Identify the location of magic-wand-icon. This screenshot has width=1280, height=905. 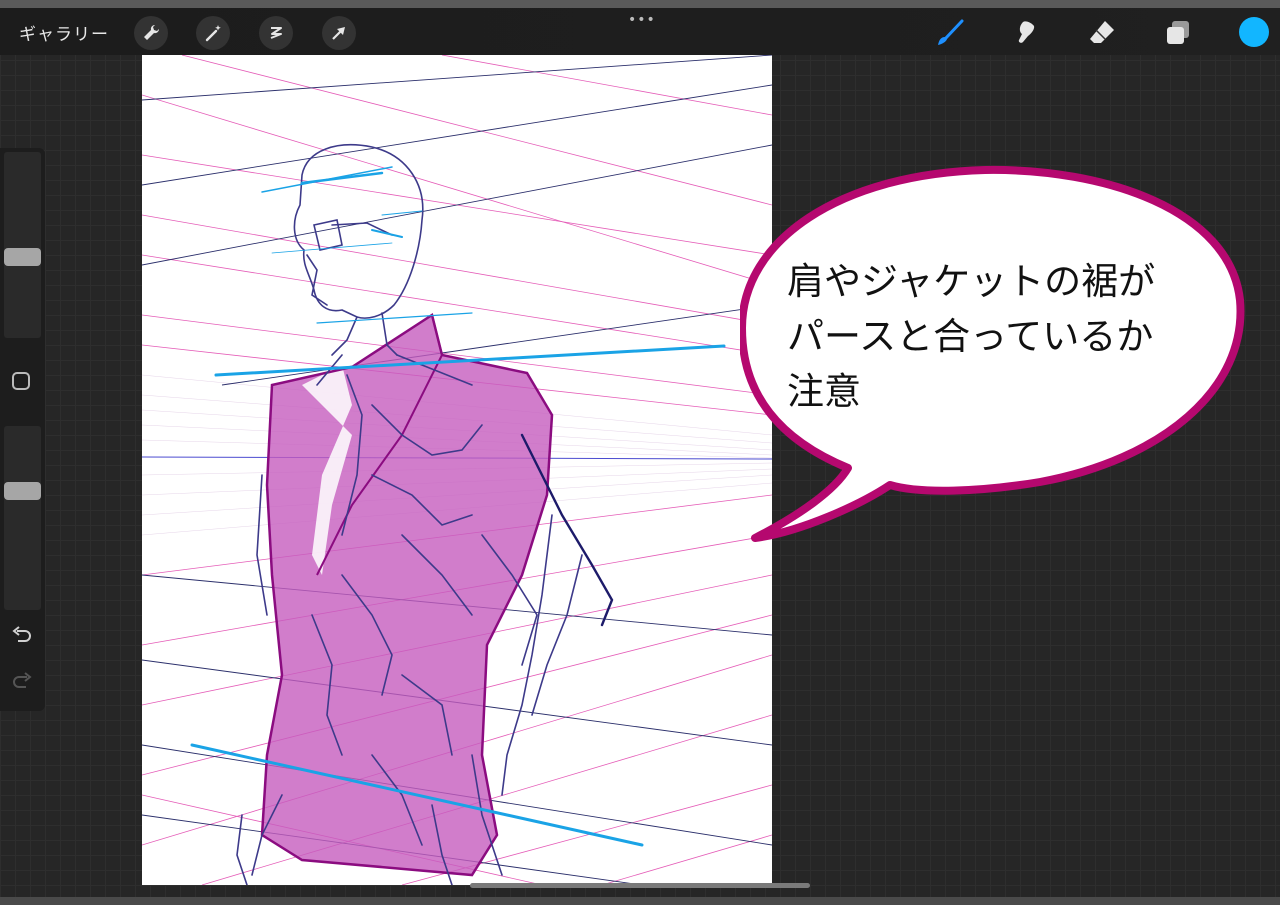
(213, 33).